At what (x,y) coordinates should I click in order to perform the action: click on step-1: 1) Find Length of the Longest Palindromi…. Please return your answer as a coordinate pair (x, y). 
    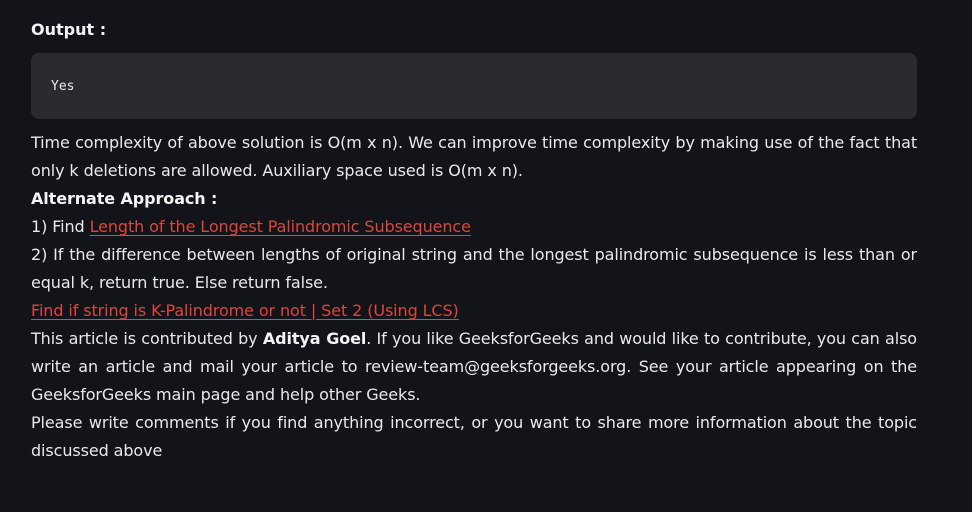
    Looking at the image, I should click on (474, 227).